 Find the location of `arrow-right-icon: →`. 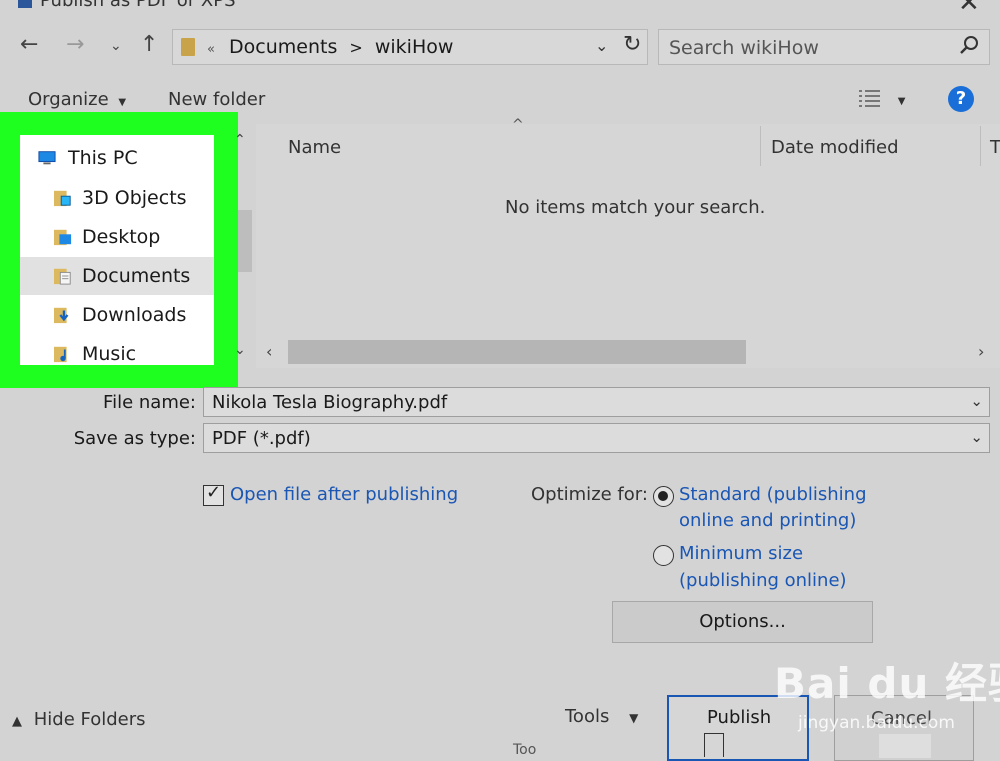

arrow-right-icon: → is located at coordinates (75, 44).